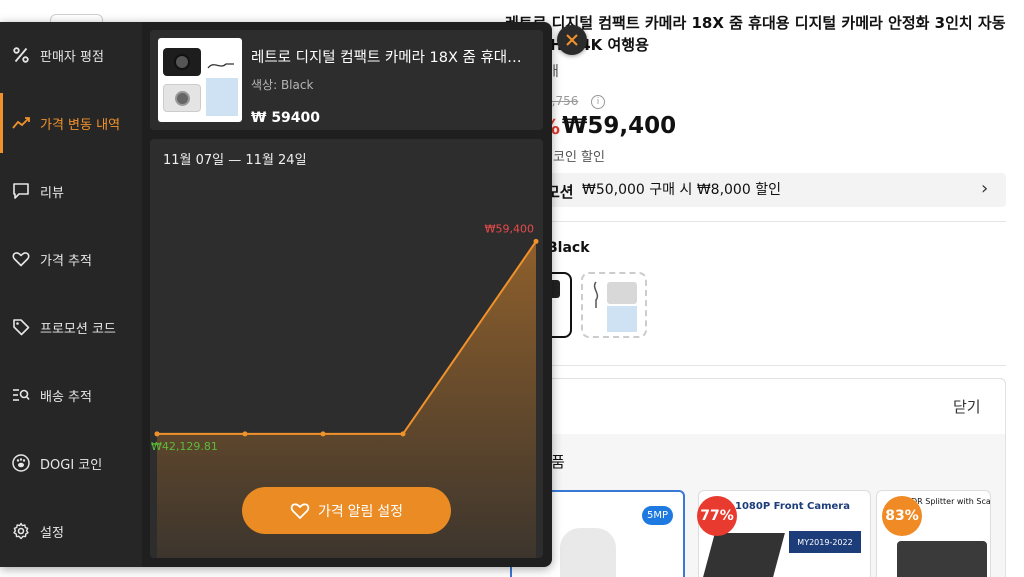  I want to click on min-price-label: ₩42,129.81, so click(184, 446).